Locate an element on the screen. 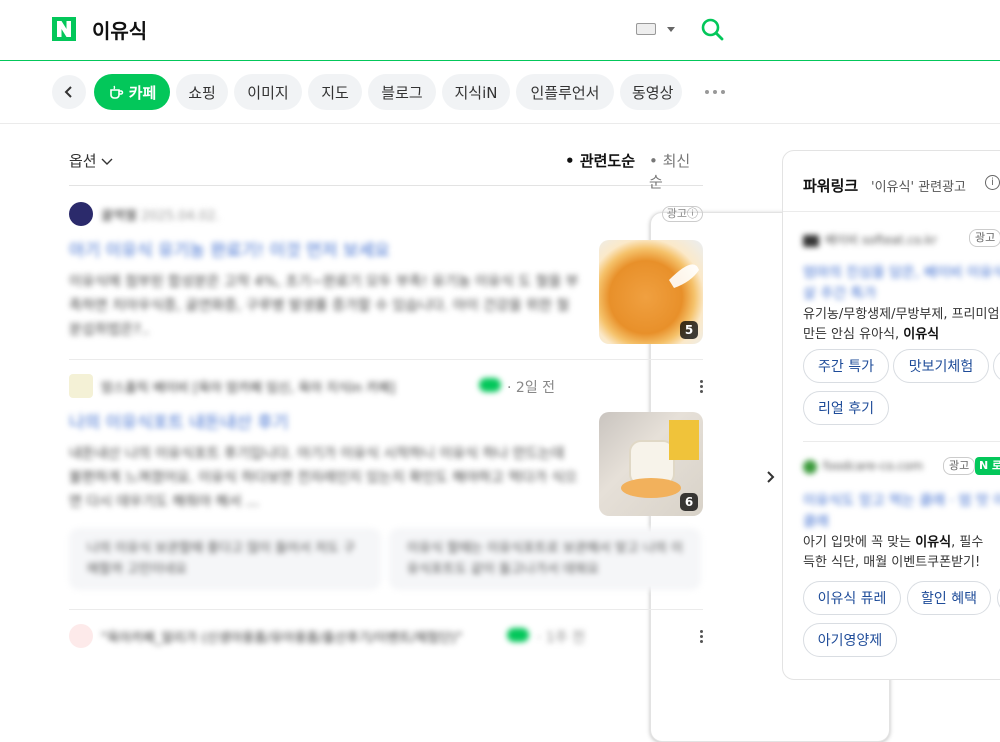 Image resolution: width=1000 pixels, height=742 pixels. ad-description: 유기농/무항생제/무방부제, 프리미엄 is located at coordinates (901, 314).